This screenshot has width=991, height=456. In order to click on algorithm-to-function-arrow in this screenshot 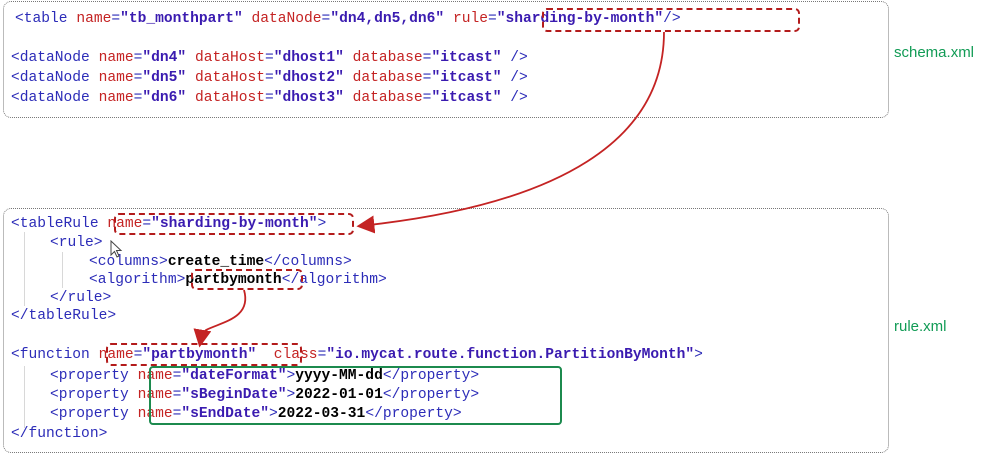, I will do `click(220, 318)`.